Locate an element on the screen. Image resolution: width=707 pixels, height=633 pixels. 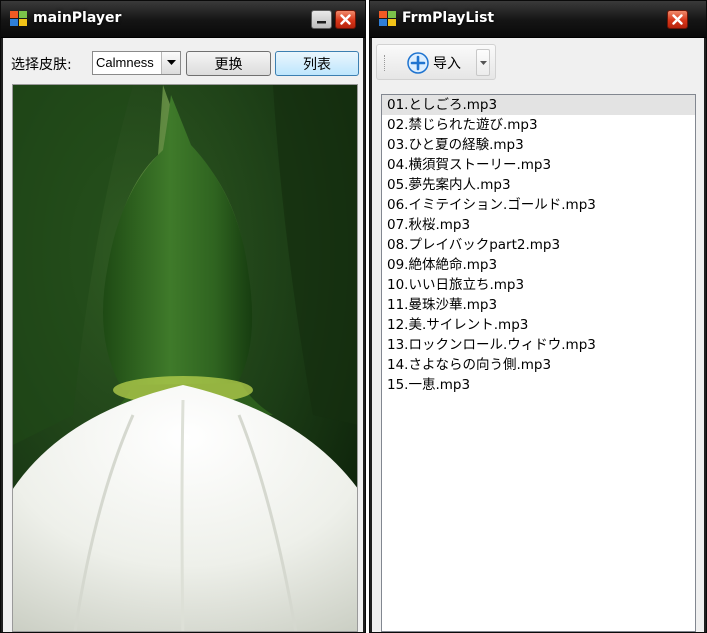
main-window-title: mainPlayer is located at coordinates (77, 18).